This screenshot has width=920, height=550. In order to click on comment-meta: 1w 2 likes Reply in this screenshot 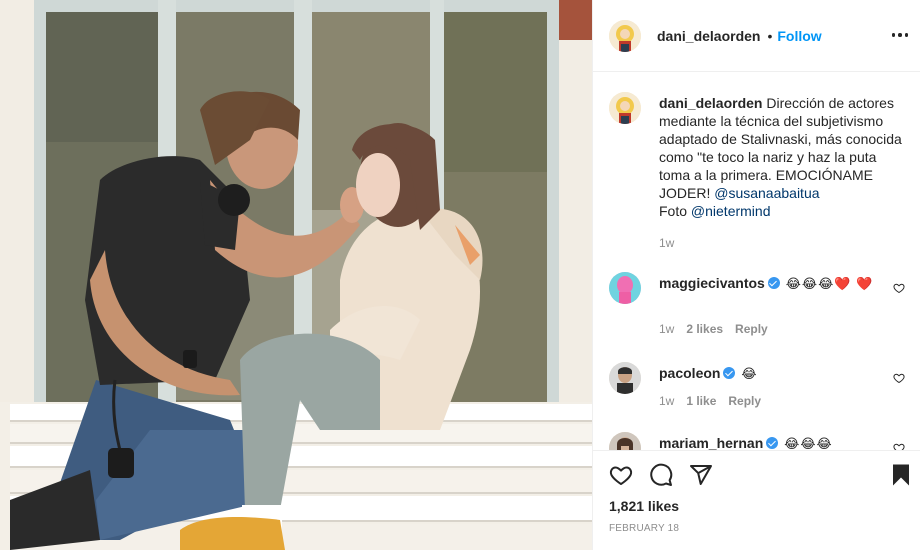, I will do `click(713, 329)`.